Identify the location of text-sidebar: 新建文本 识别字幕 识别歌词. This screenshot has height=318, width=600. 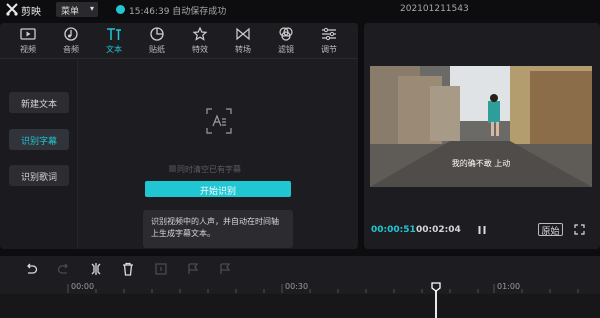
(39, 154).